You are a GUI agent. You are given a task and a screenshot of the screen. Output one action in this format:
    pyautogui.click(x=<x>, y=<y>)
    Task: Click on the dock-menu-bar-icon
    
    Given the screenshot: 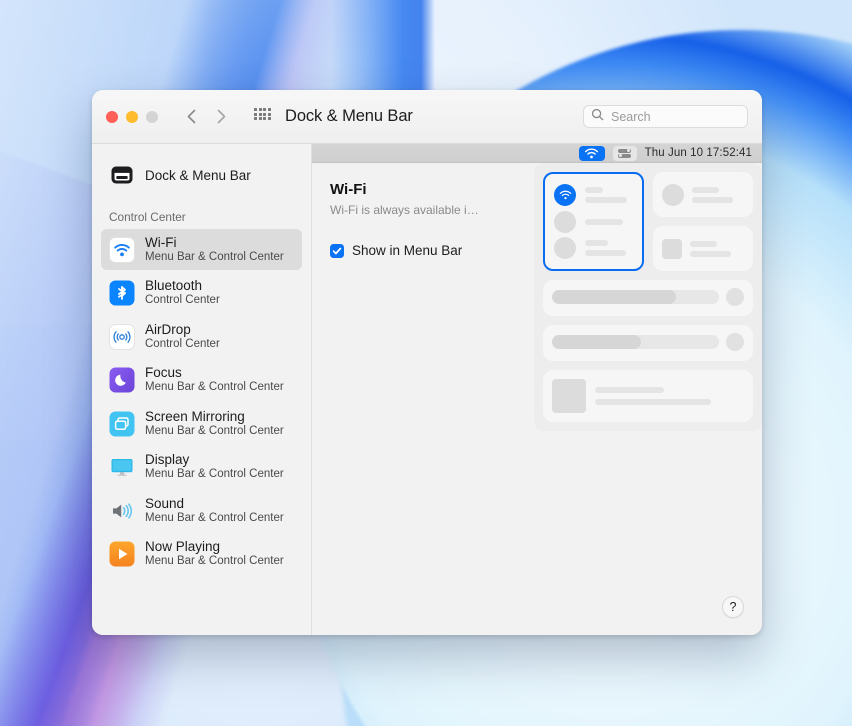 What is the action you would take?
    pyautogui.click(x=122, y=175)
    